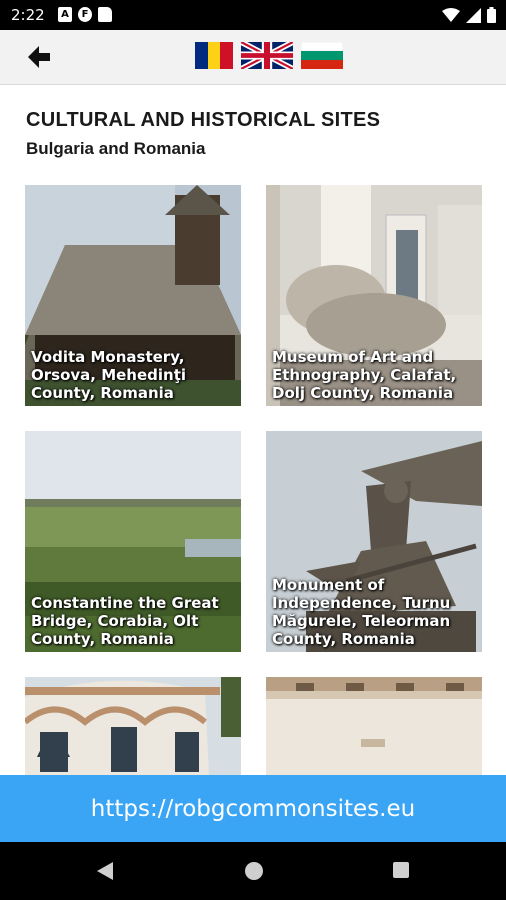 This screenshot has height=900, width=506. Describe the element at coordinates (401, 870) in the screenshot. I see `recents-square-icon` at that location.